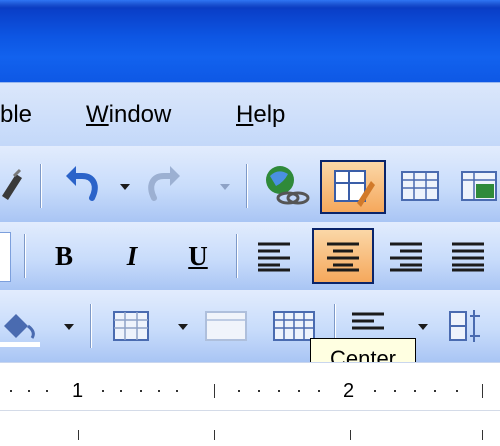 This screenshot has height=446, width=500. What do you see at coordinates (245, 114) in the screenshot?
I see `menu-help-mnemonic: H` at bounding box center [245, 114].